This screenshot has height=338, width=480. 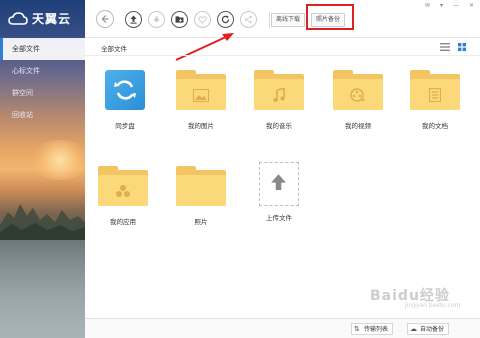 I want to click on upload-arrow-icon, so click(x=278, y=182).